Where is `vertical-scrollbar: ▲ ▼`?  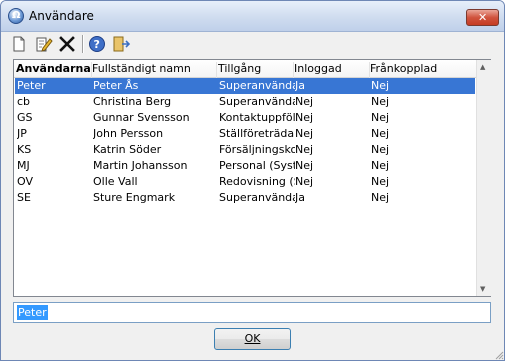 vertical-scrollbar: ▲ ▼ is located at coordinates (483, 178).